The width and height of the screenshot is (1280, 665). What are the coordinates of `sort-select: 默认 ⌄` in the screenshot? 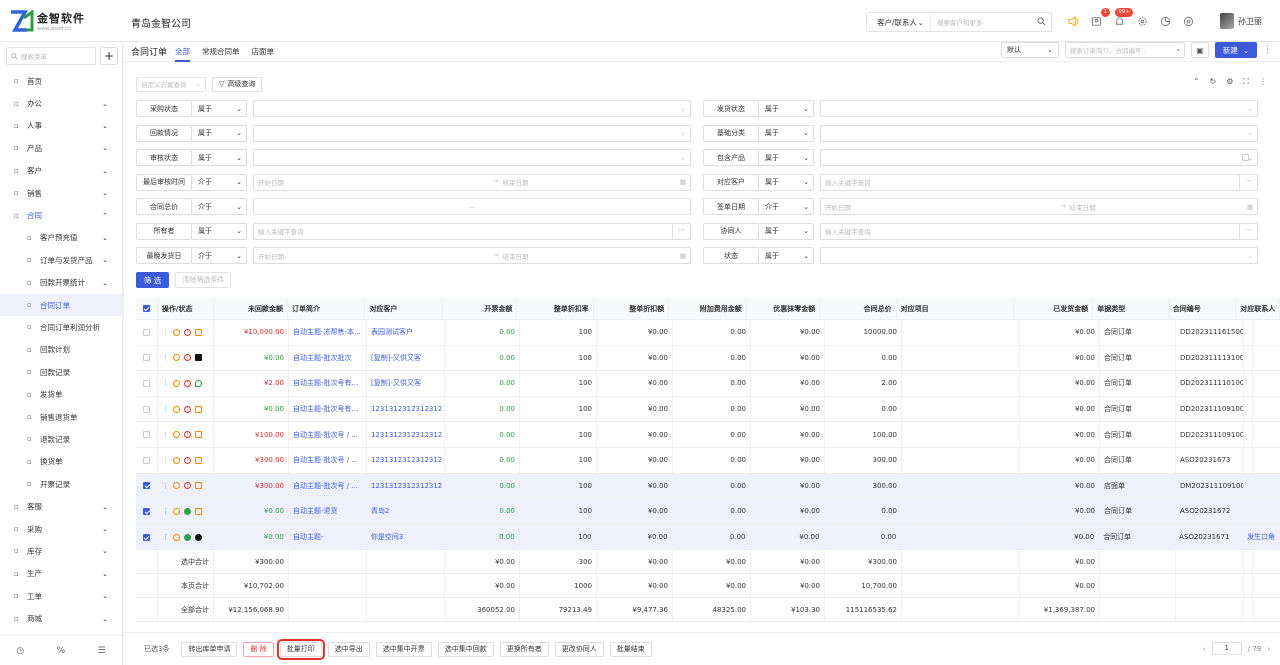 It's located at (1030, 50).